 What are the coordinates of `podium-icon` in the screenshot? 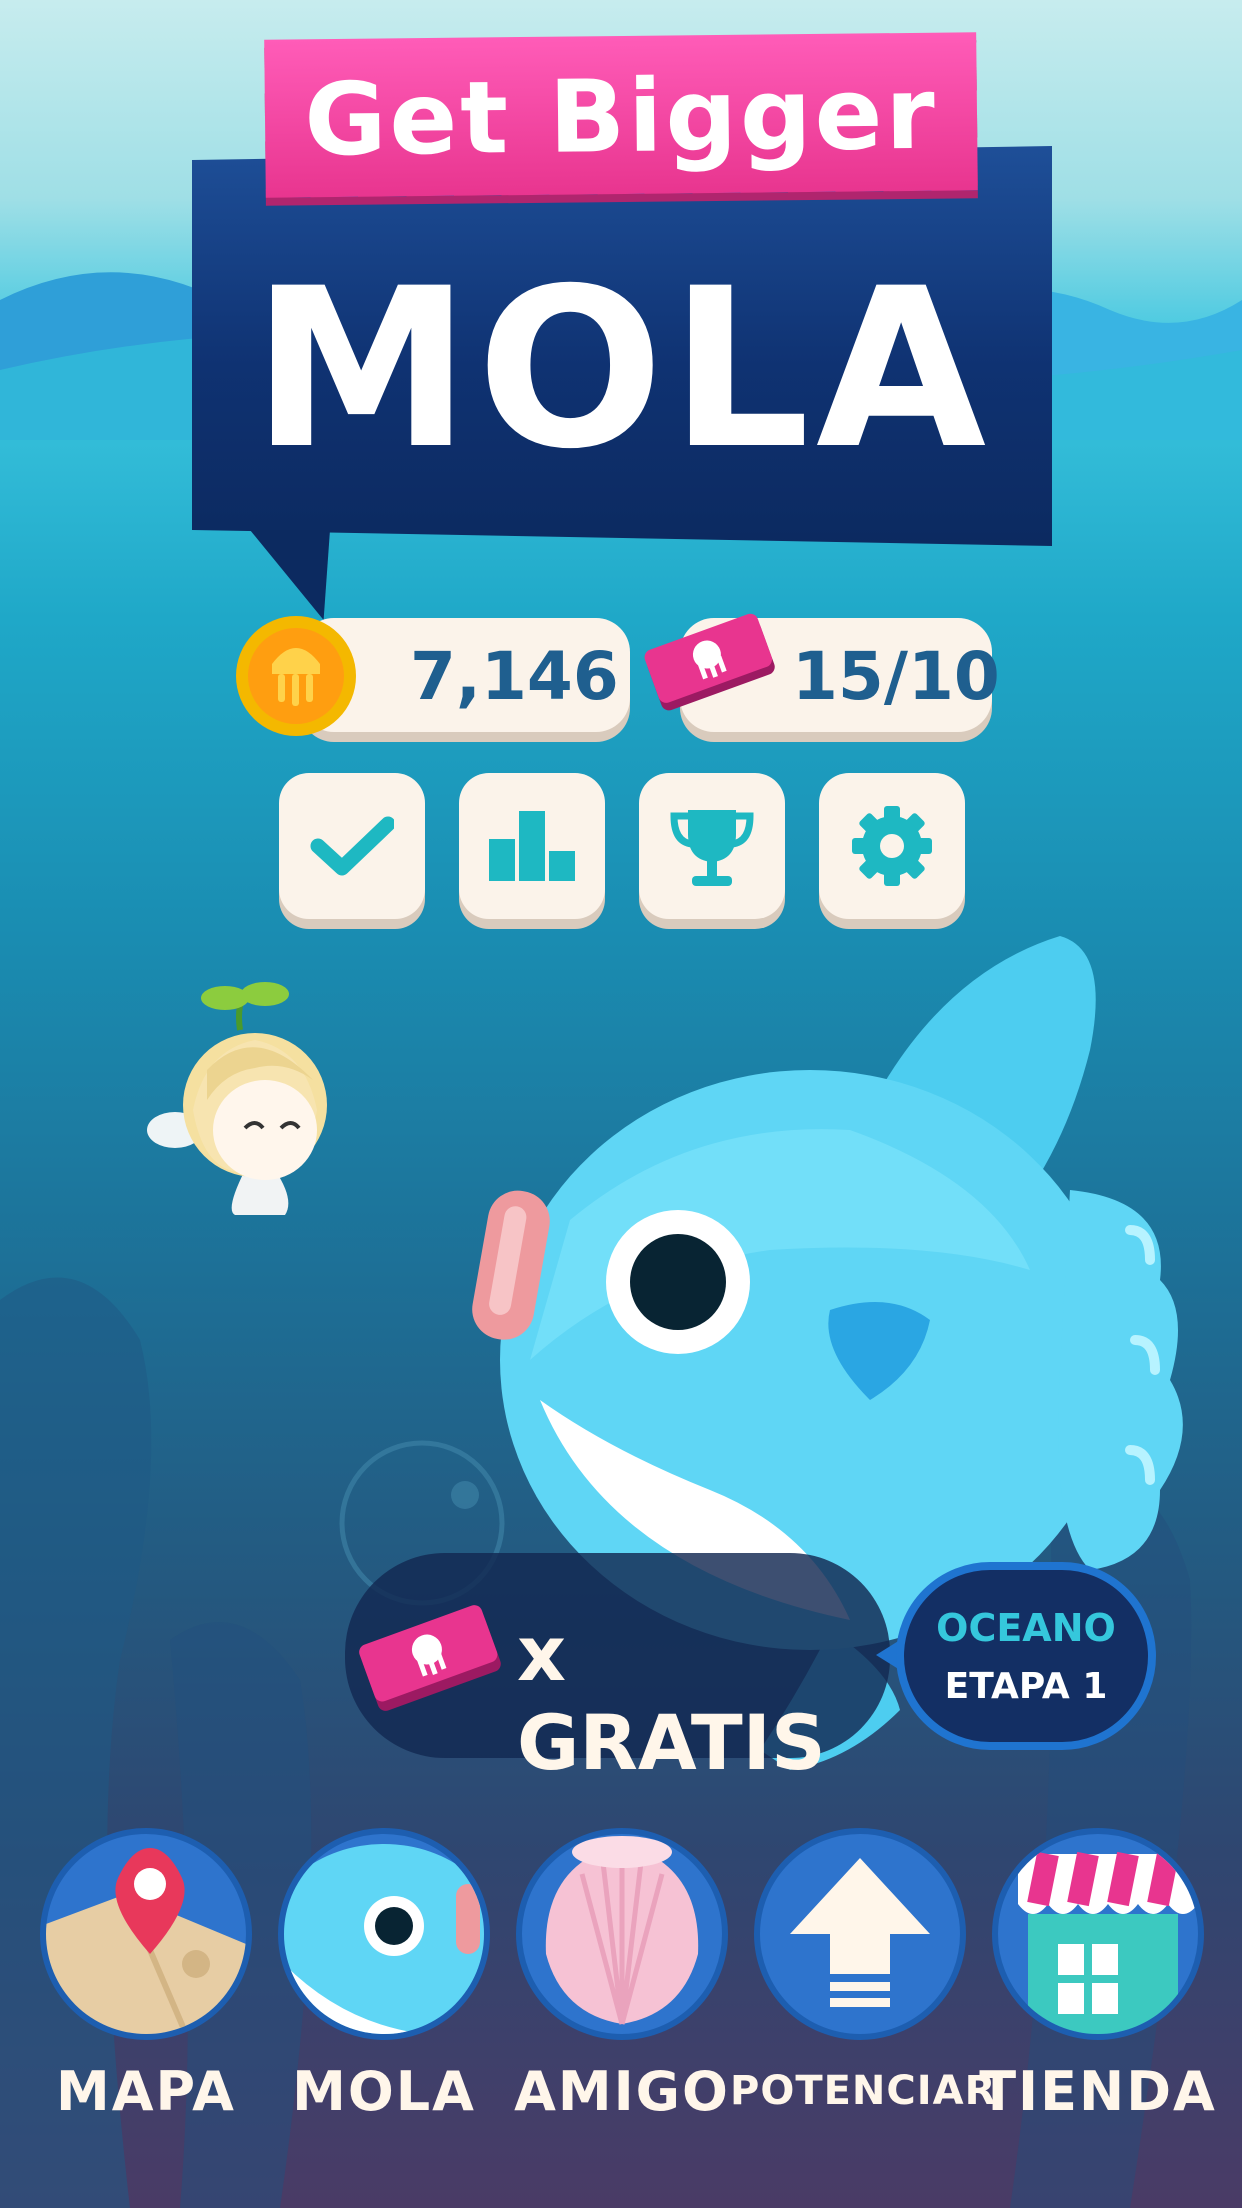 It's located at (532, 846).